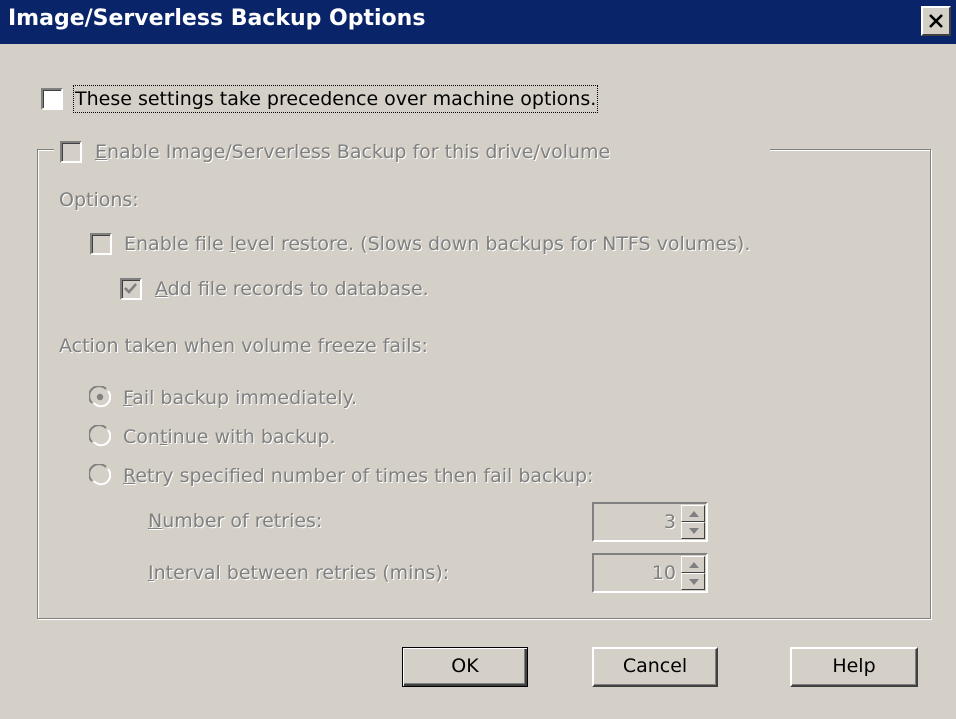 This screenshot has width=956, height=719. Describe the element at coordinates (669, 522) in the screenshot. I see `number-of-retries-value: 3` at that location.